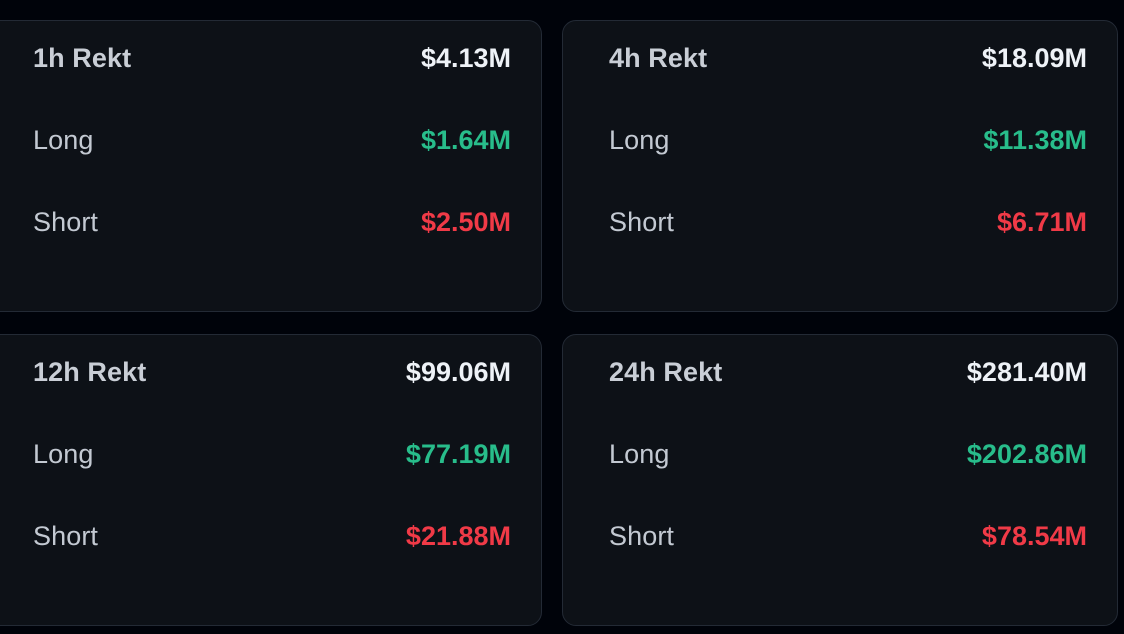 This screenshot has width=1124, height=634. Describe the element at coordinates (848, 398) in the screenshot. I see `total-row: 24h Rekt $281.40M` at that location.